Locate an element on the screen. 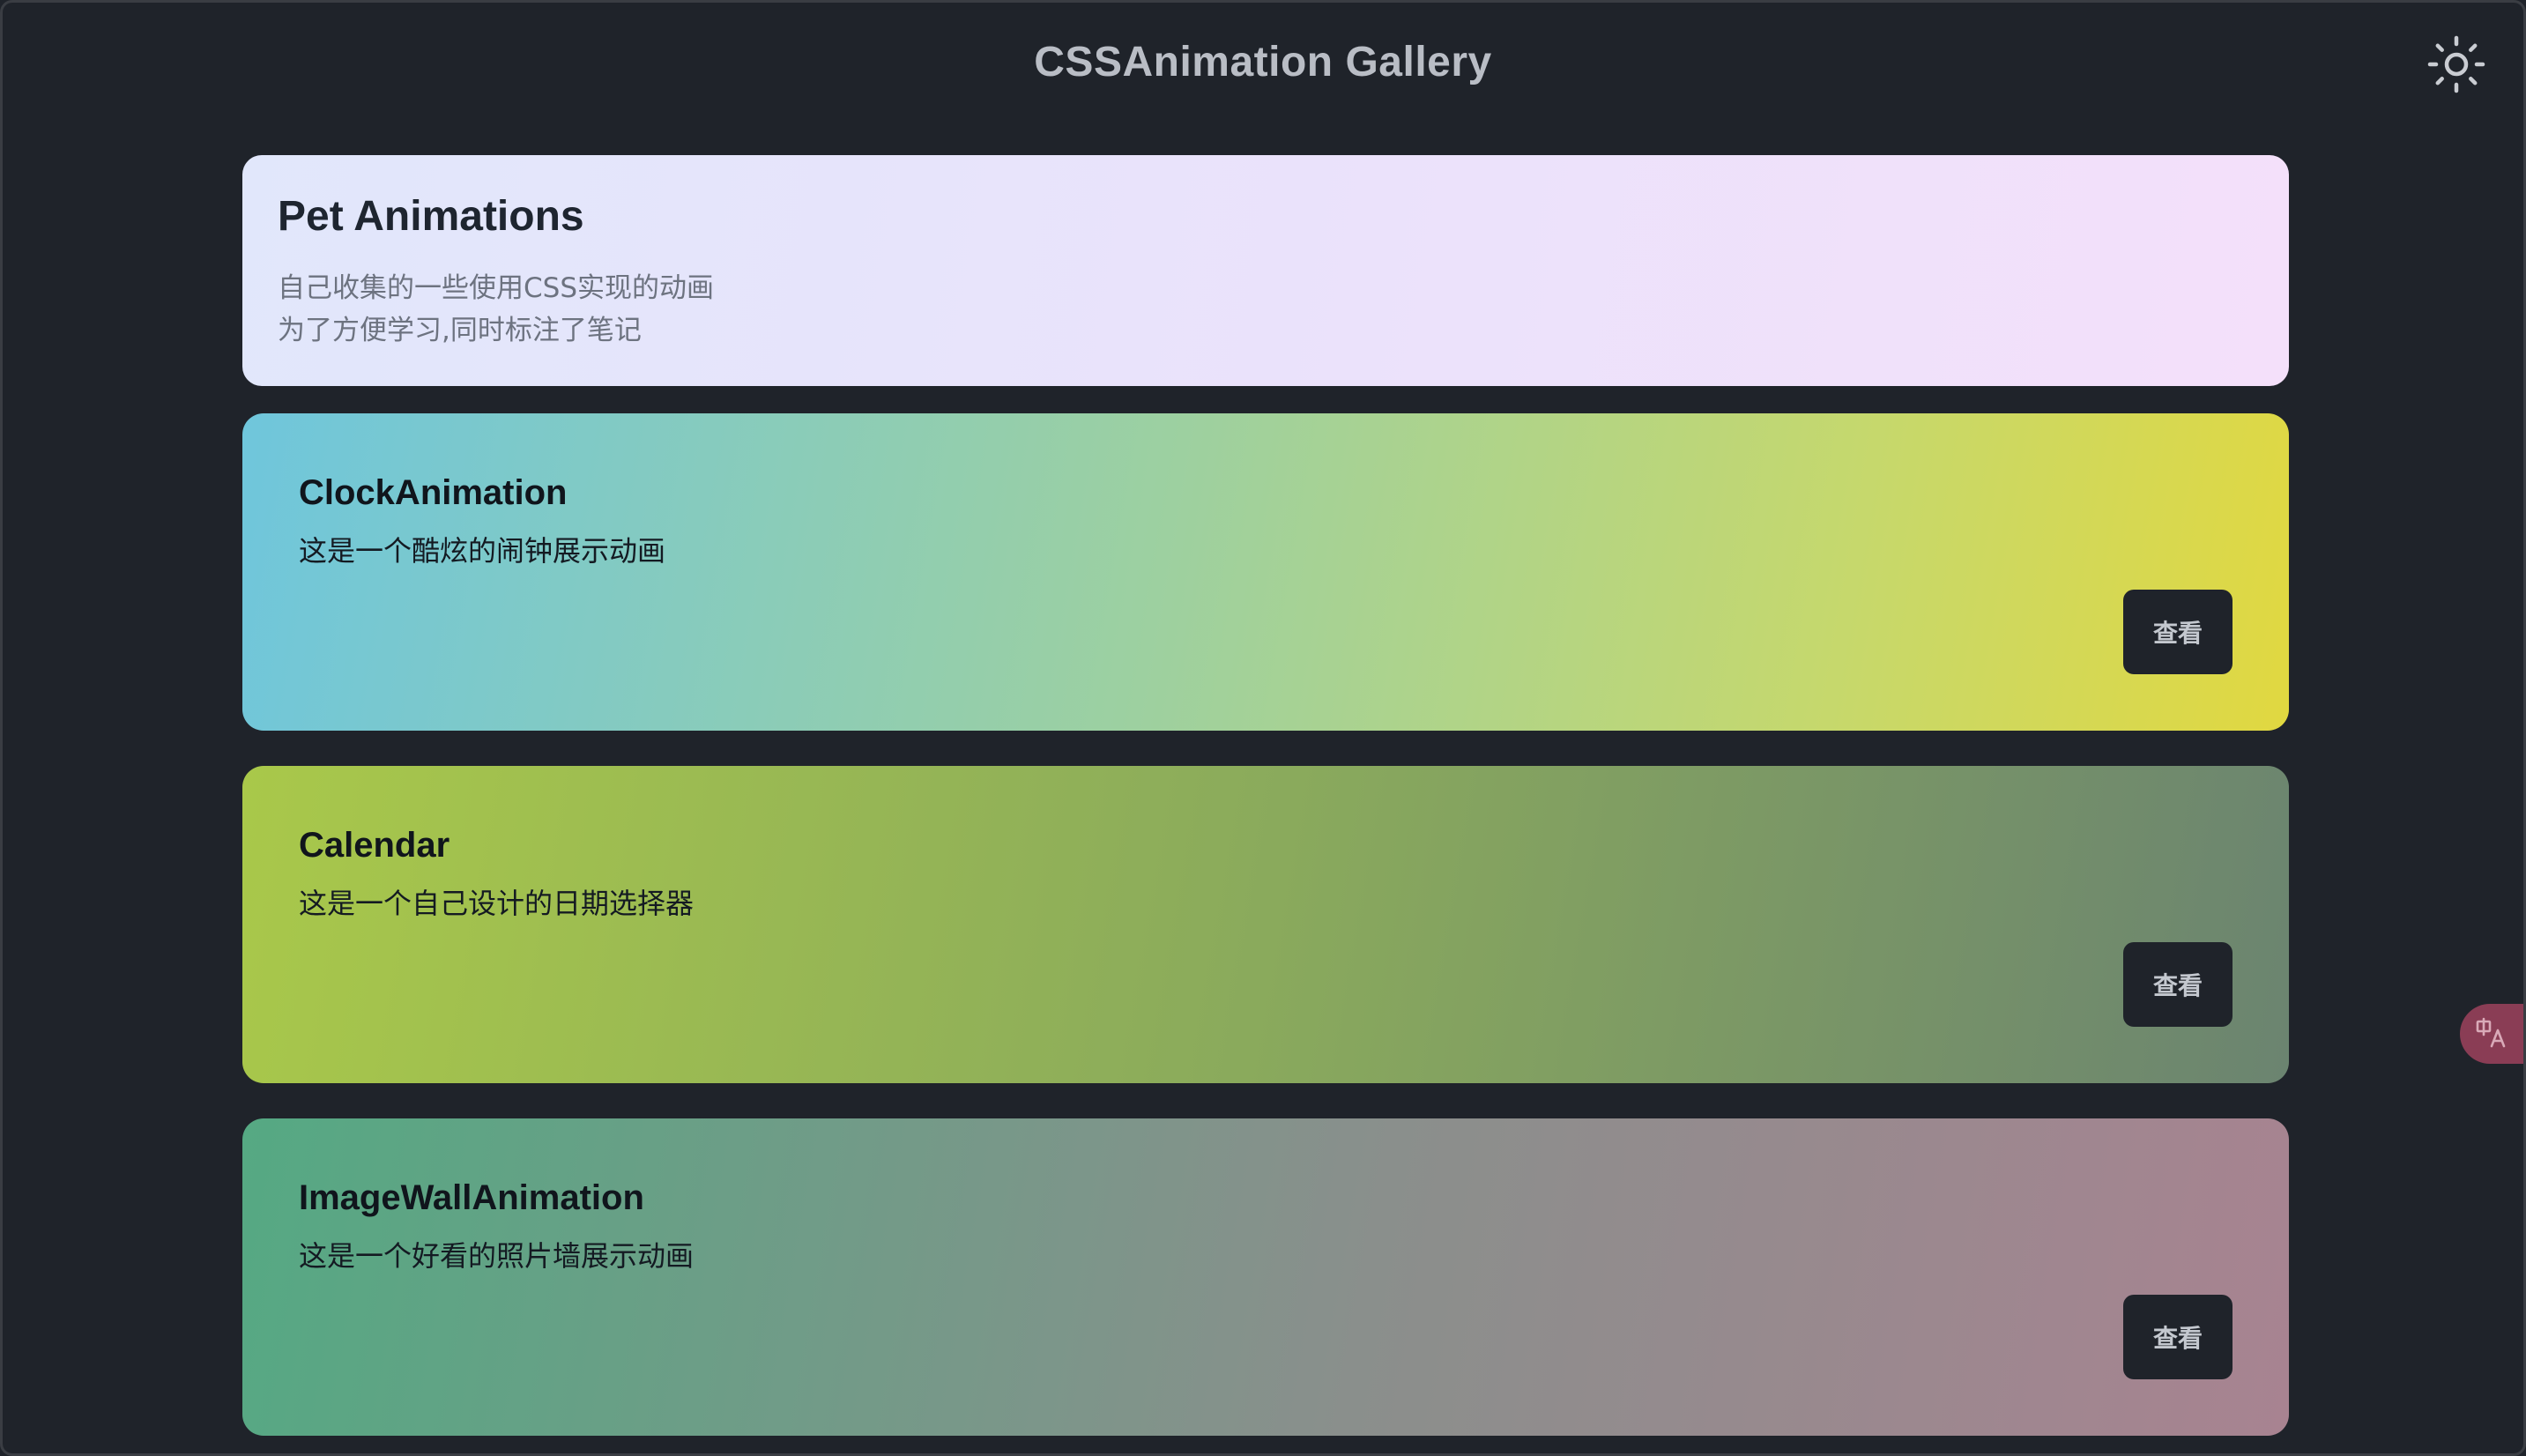  demo-card-description: 这是一个酷炫的闹钟展示动画 is located at coordinates (483, 551).